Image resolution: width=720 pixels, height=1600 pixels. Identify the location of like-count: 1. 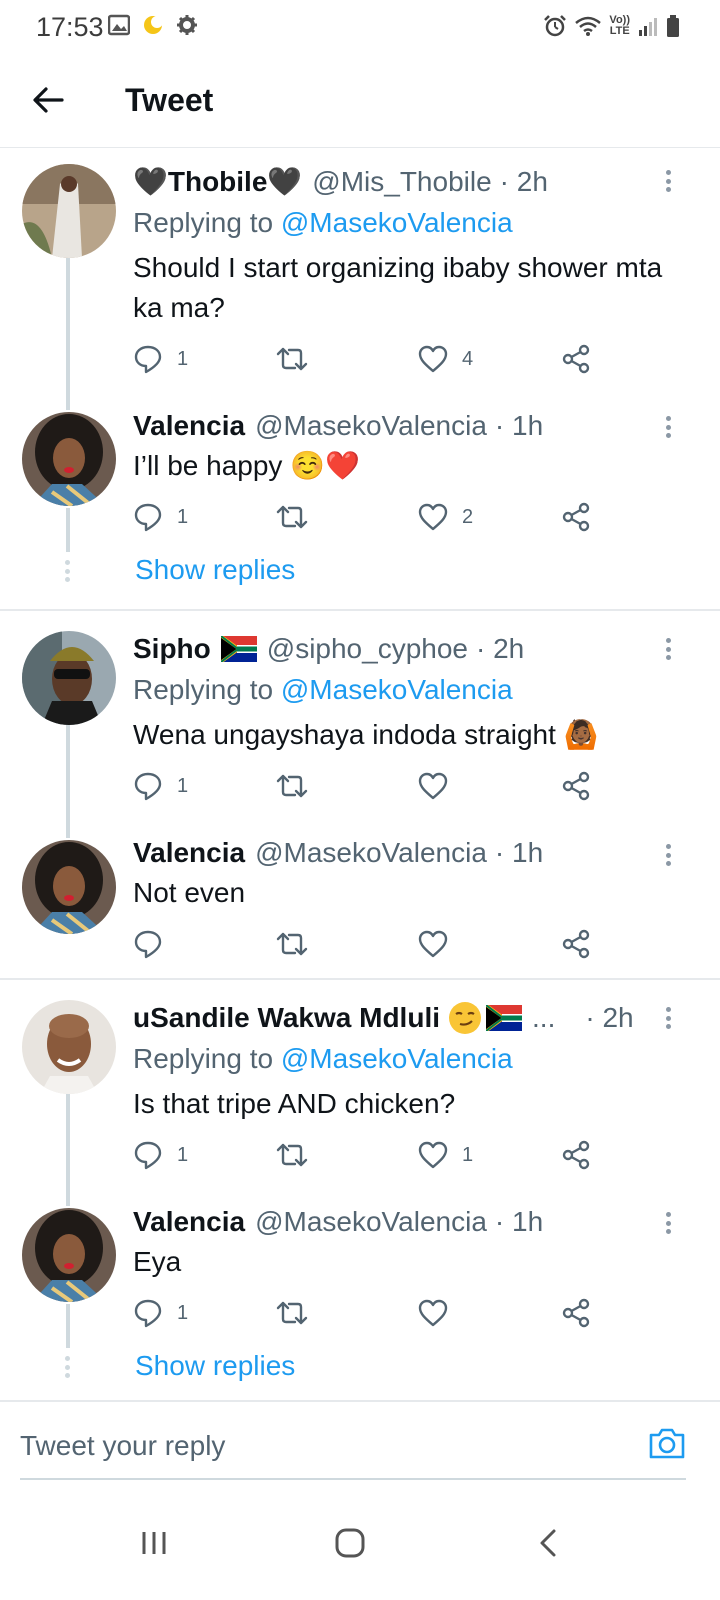
(468, 1154).